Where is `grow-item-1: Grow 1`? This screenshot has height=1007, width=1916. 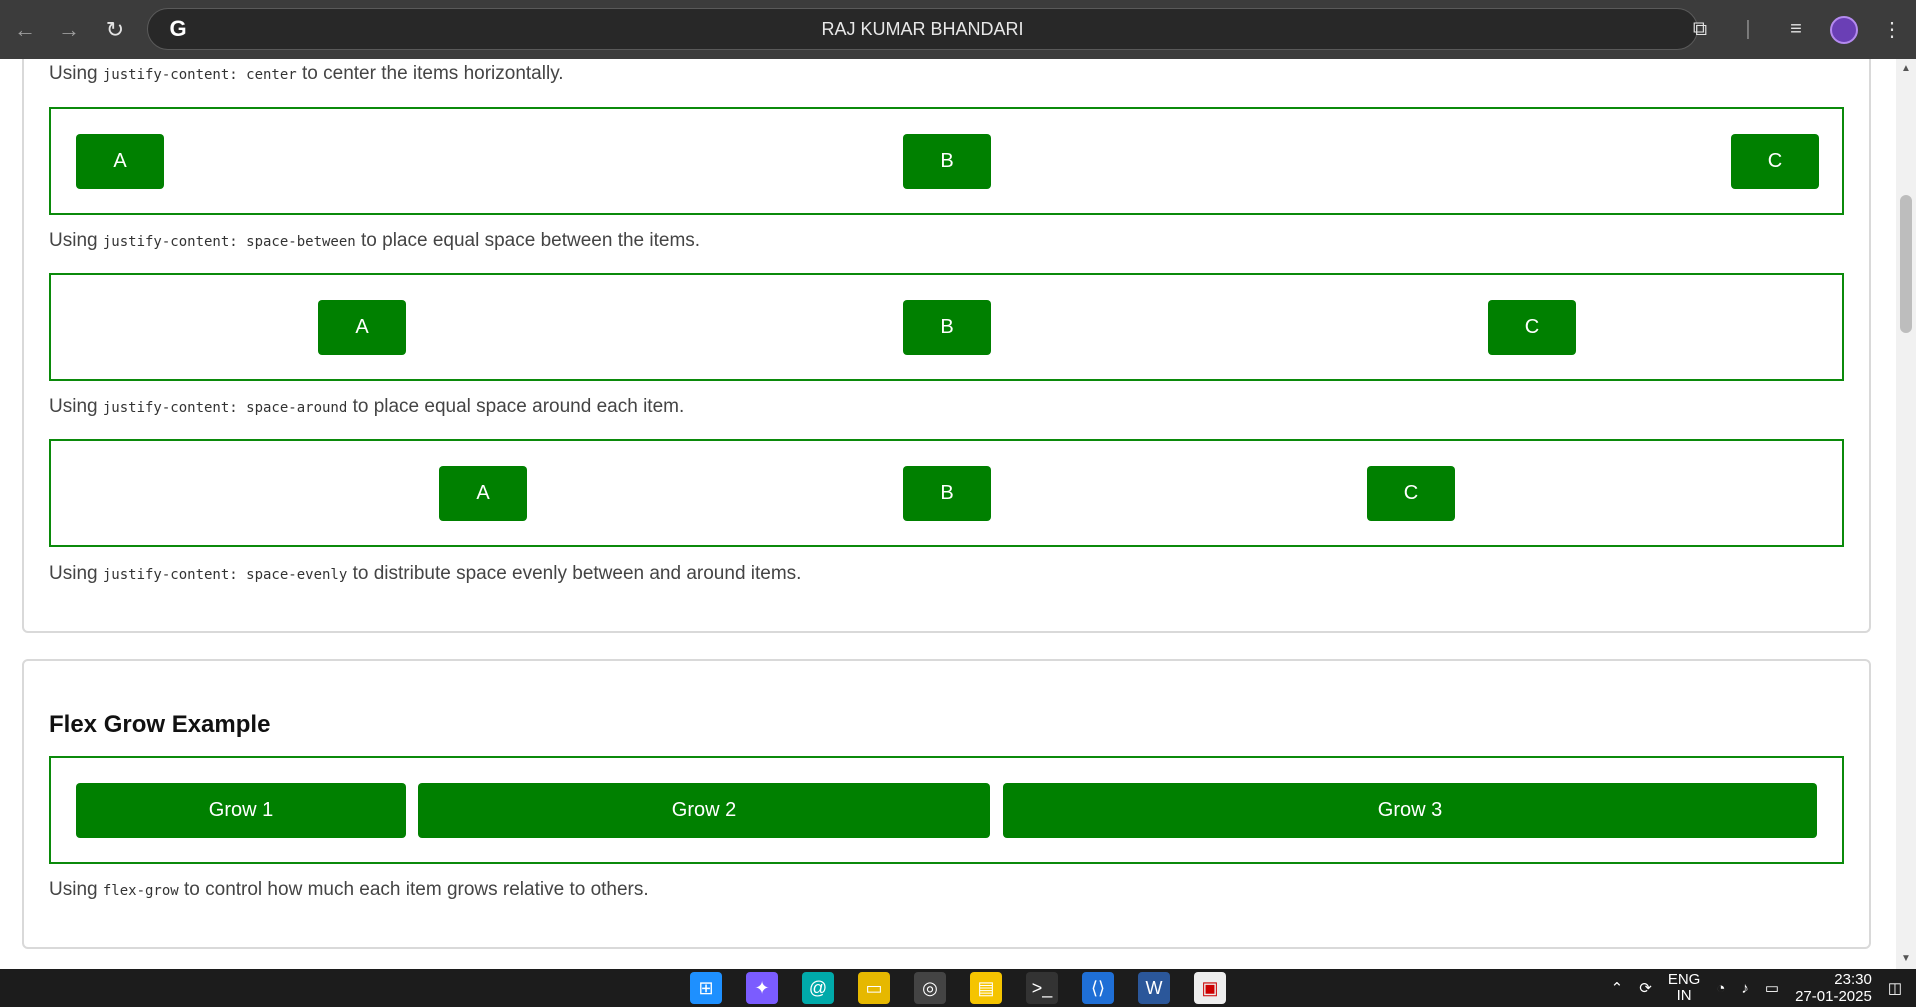 grow-item-1: Grow 1 is located at coordinates (241, 810).